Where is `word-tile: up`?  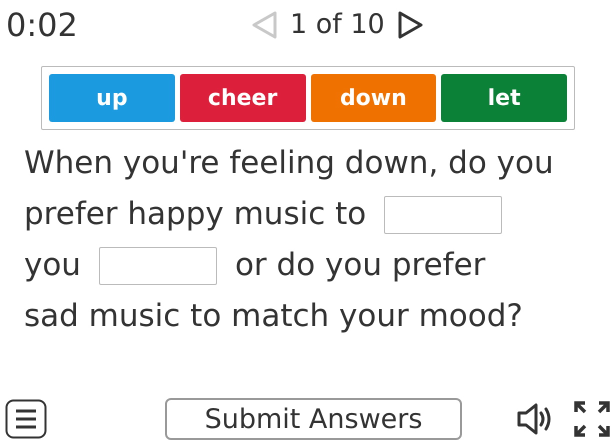
word-tile: up is located at coordinates (112, 98).